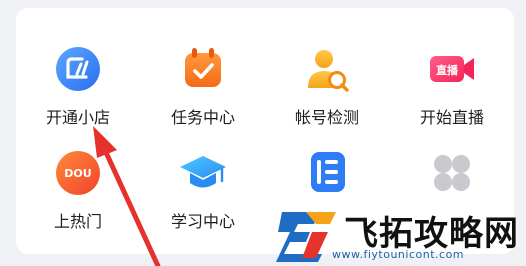  I want to click on account-check-button: 帐号检测, so click(327, 86).